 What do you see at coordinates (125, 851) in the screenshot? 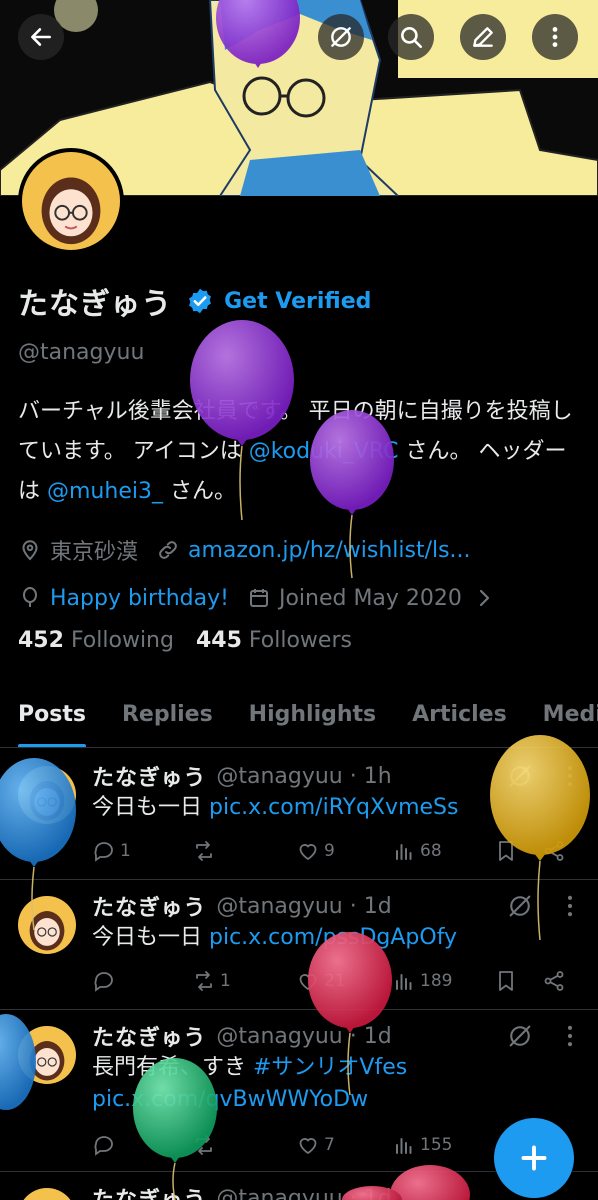
I see `reply-count: 1` at bounding box center [125, 851].